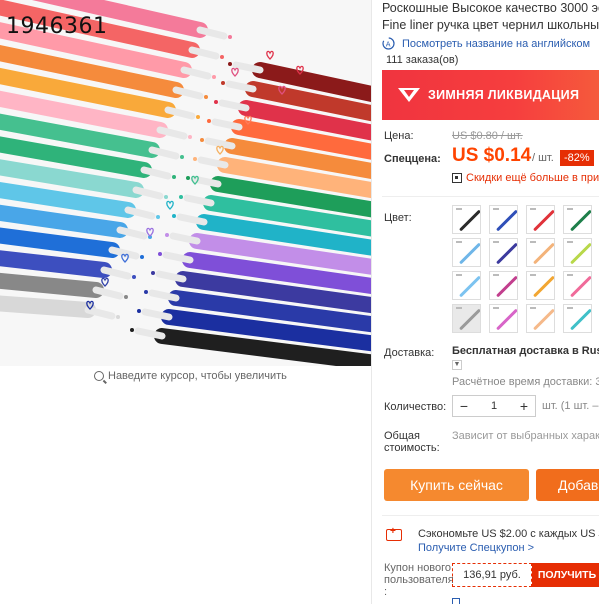 Image resolution: width=599 pixels, height=604 pixels. I want to click on buy-now-button: Купить сейчас, so click(456, 485).